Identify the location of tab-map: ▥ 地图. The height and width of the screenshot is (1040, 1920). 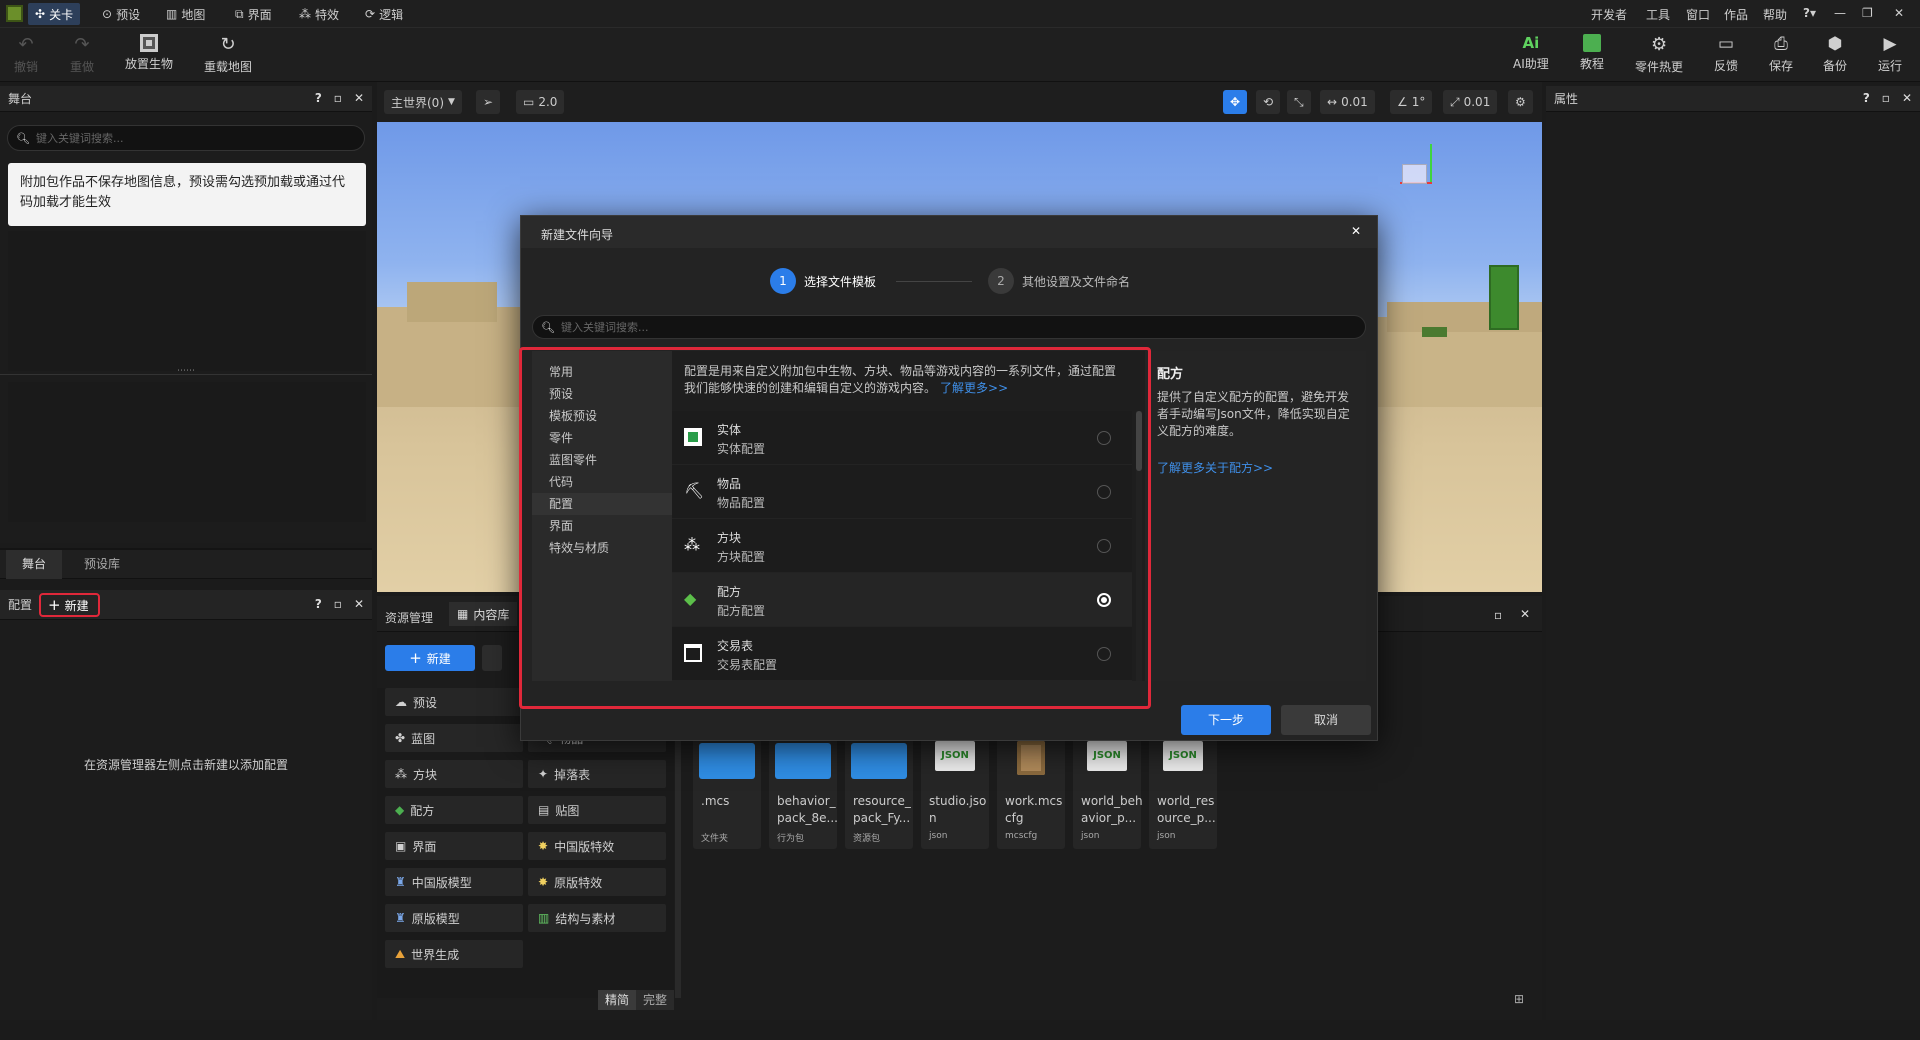
(185, 14).